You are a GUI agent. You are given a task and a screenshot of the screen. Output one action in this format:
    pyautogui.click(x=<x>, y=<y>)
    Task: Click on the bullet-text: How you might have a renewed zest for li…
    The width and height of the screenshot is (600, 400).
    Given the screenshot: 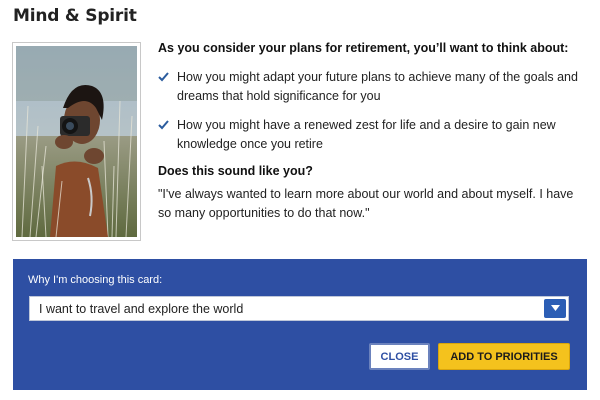 What is the action you would take?
    pyautogui.click(x=366, y=134)
    